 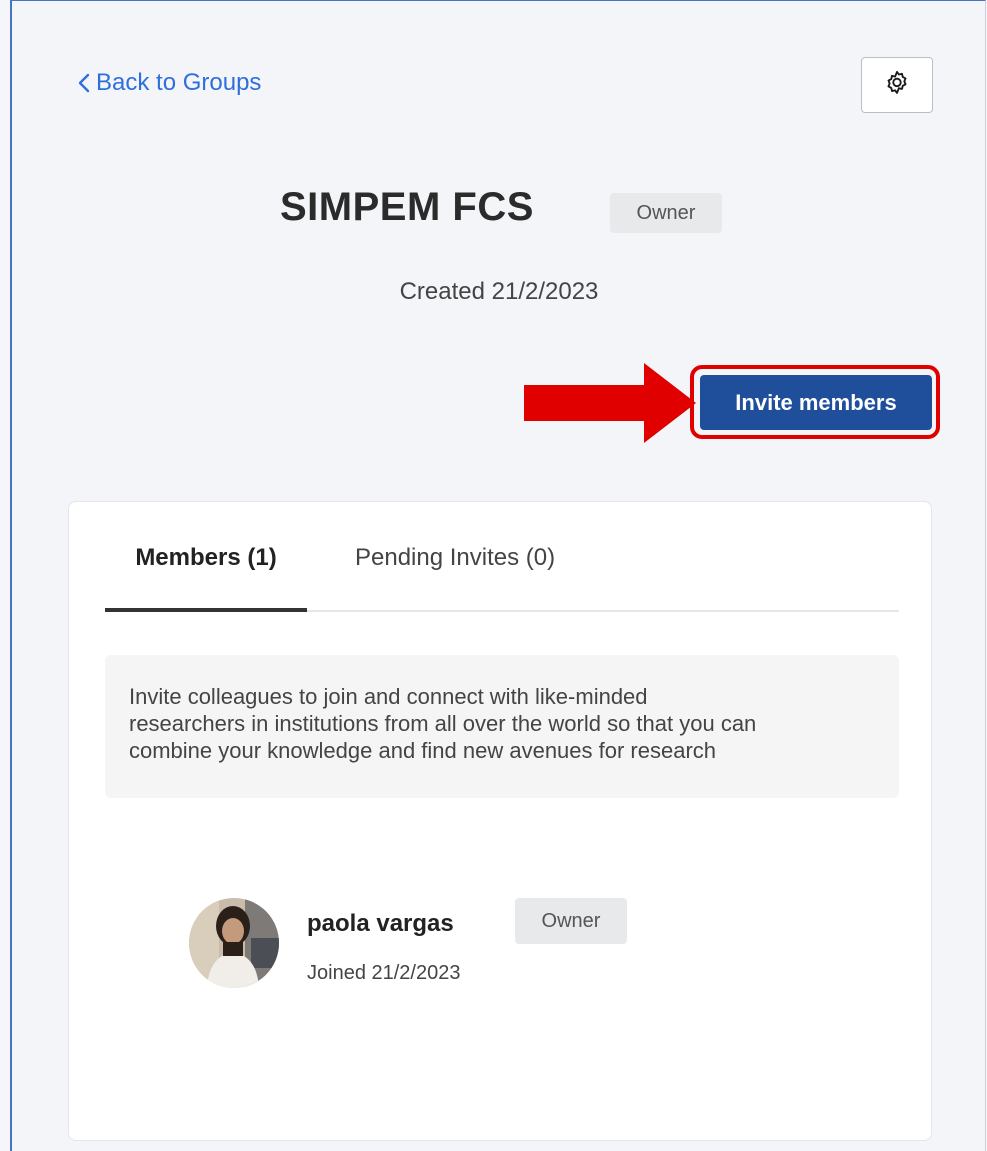 I want to click on member-role-badge: Owner, so click(x=571, y=921).